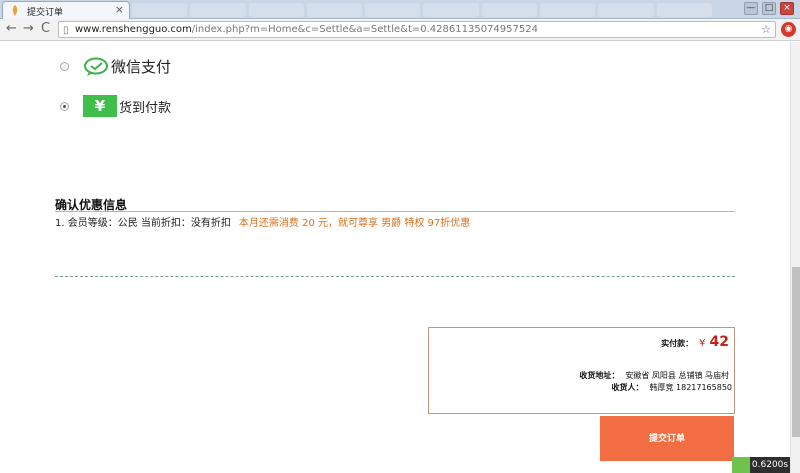 The height and width of the screenshot is (473, 800). Describe the element at coordinates (741, 465) in the screenshot. I see `debug-logo-icon` at that location.